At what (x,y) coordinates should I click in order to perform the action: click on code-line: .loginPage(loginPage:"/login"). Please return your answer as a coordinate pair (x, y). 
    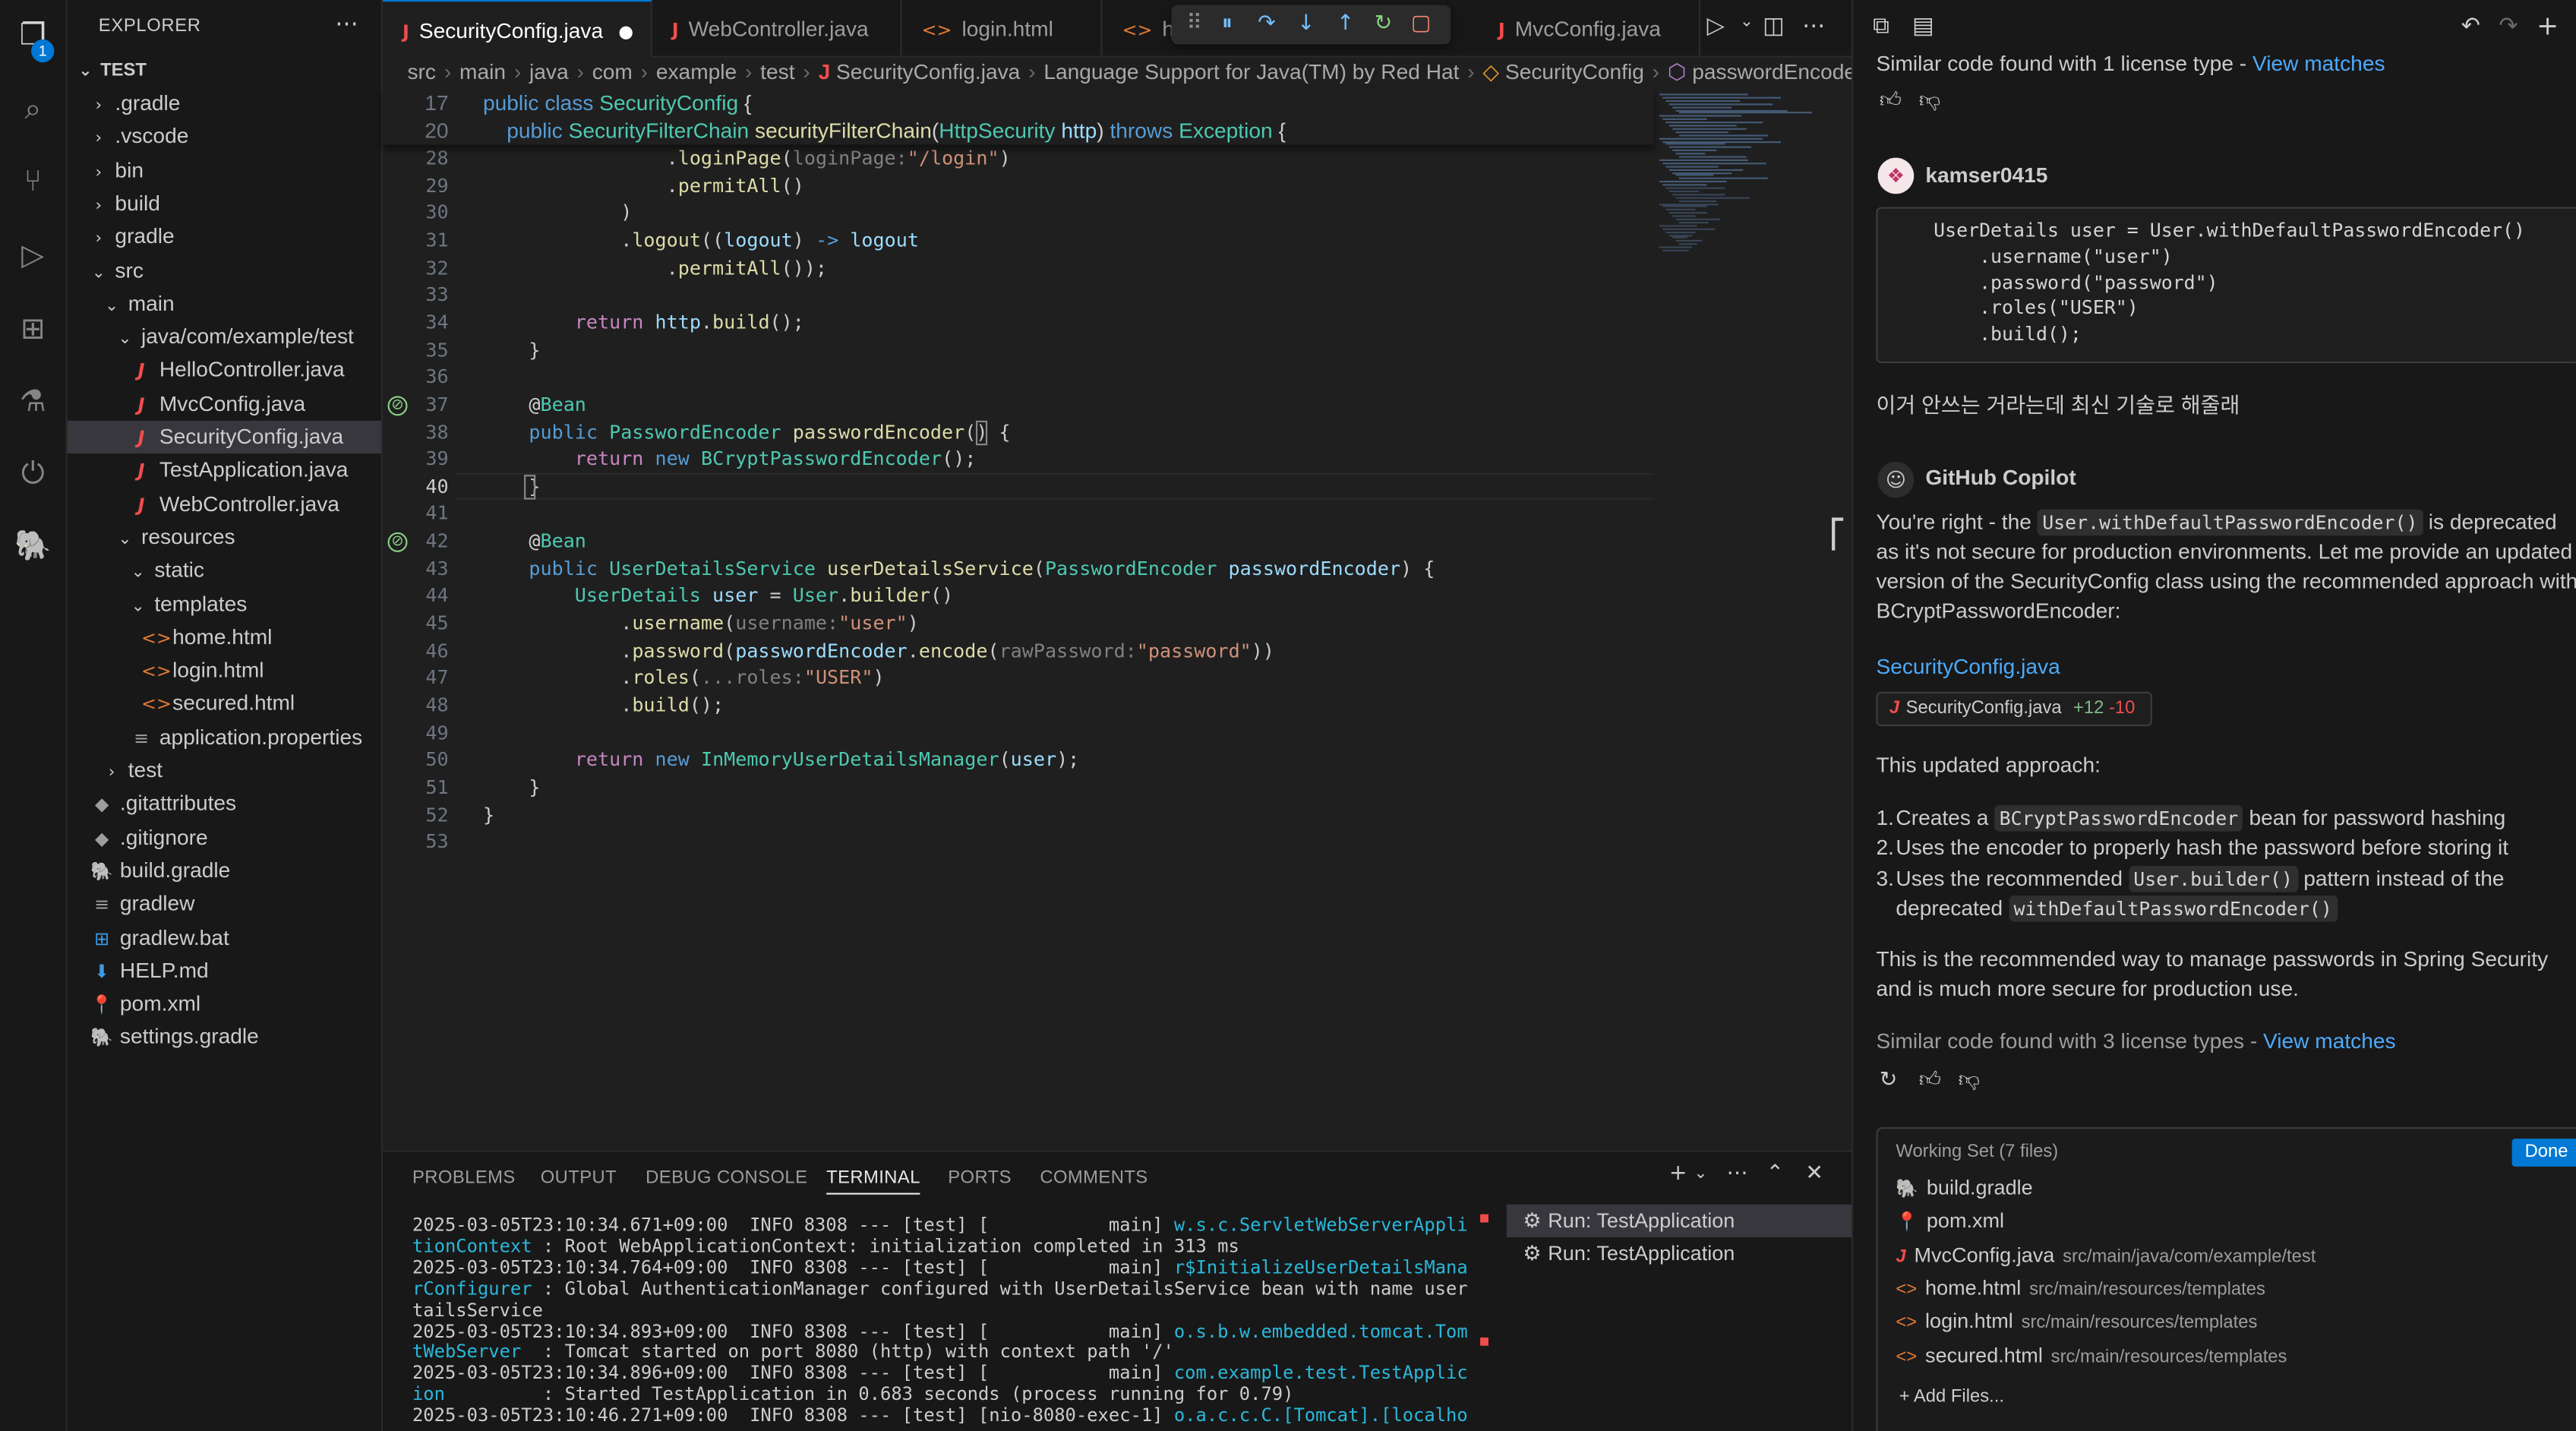
    Looking at the image, I should click on (747, 158).